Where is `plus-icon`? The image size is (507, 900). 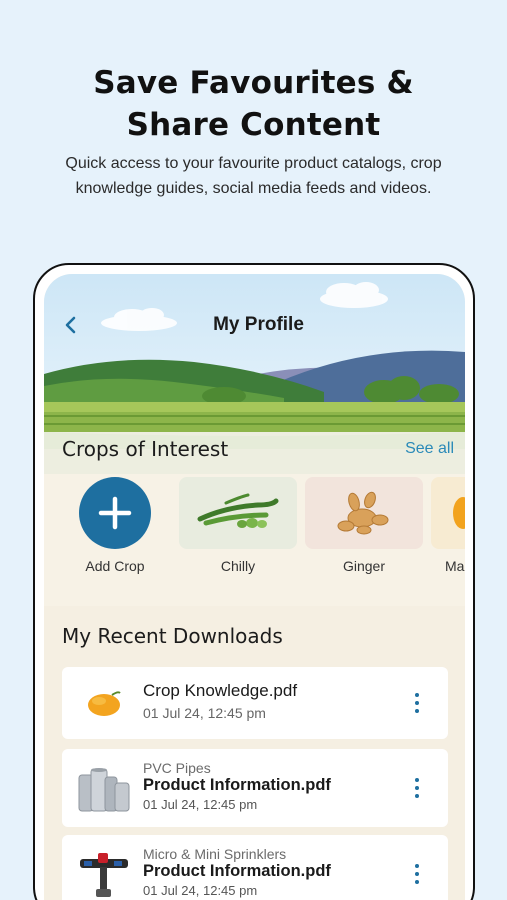 plus-icon is located at coordinates (115, 513).